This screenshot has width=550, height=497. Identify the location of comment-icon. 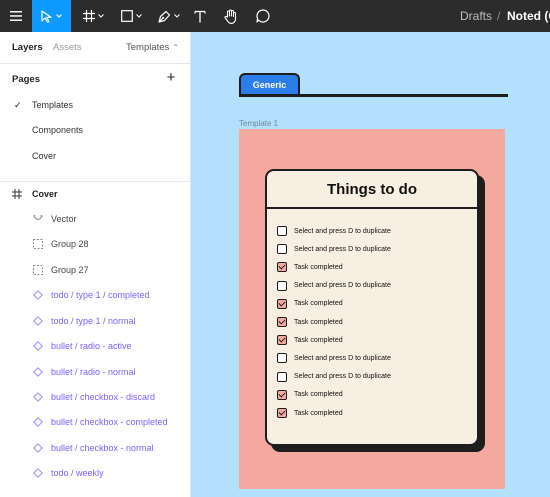
(263, 16).